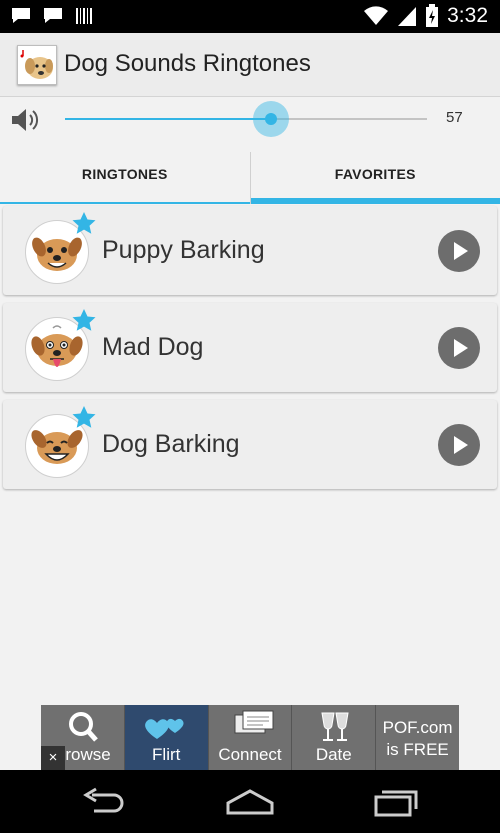 The width and height of the screenshot is (500, 833). I want to click on ad-promo-line-2: is FREE, so click(417, 749).